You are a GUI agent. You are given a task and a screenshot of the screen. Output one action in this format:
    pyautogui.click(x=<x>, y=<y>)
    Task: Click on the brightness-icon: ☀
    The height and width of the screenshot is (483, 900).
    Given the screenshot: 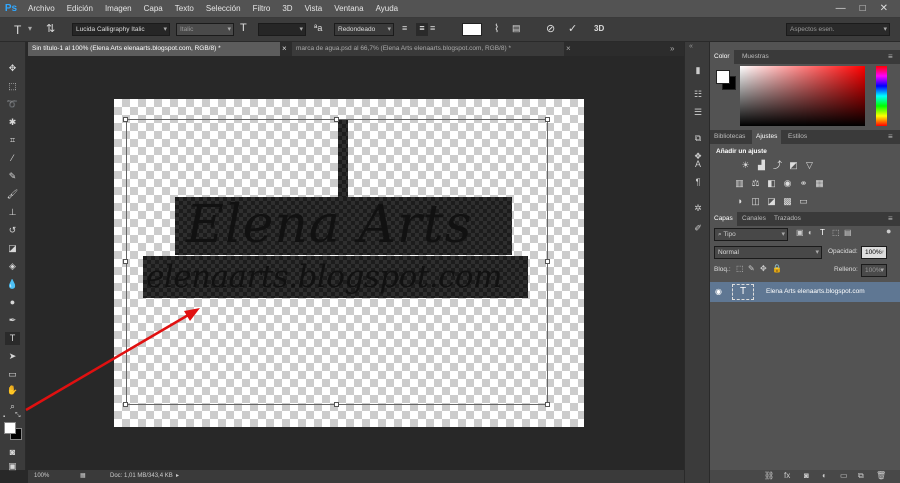 What is the action you would take?
    pyautogui.click(x=745, y=165)
    